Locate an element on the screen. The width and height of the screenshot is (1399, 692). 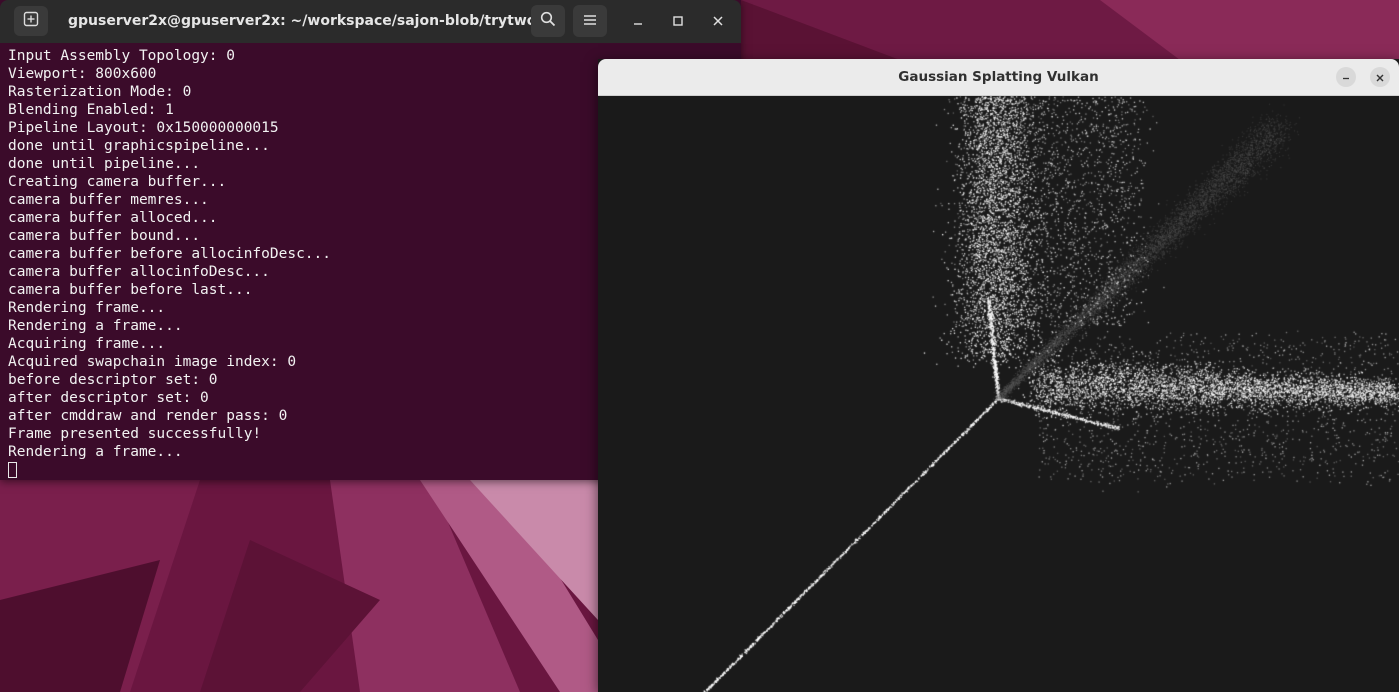
terminal-line: before descriptor set: 0 is located at coordinates (113, 380).